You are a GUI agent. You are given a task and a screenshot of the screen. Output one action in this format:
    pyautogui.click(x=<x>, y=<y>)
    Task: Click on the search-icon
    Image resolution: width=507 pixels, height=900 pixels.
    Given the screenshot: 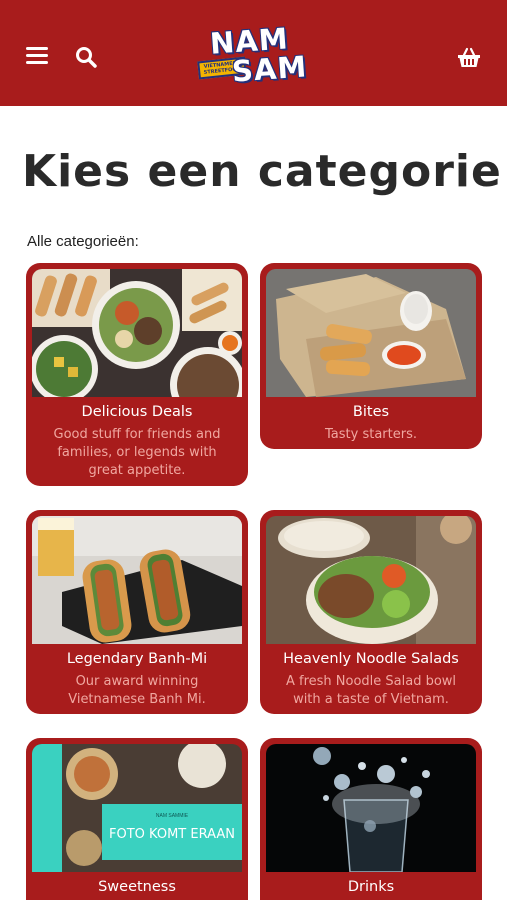 What is the action you would take?
    pyautogui.click(x=86, y=57)
    